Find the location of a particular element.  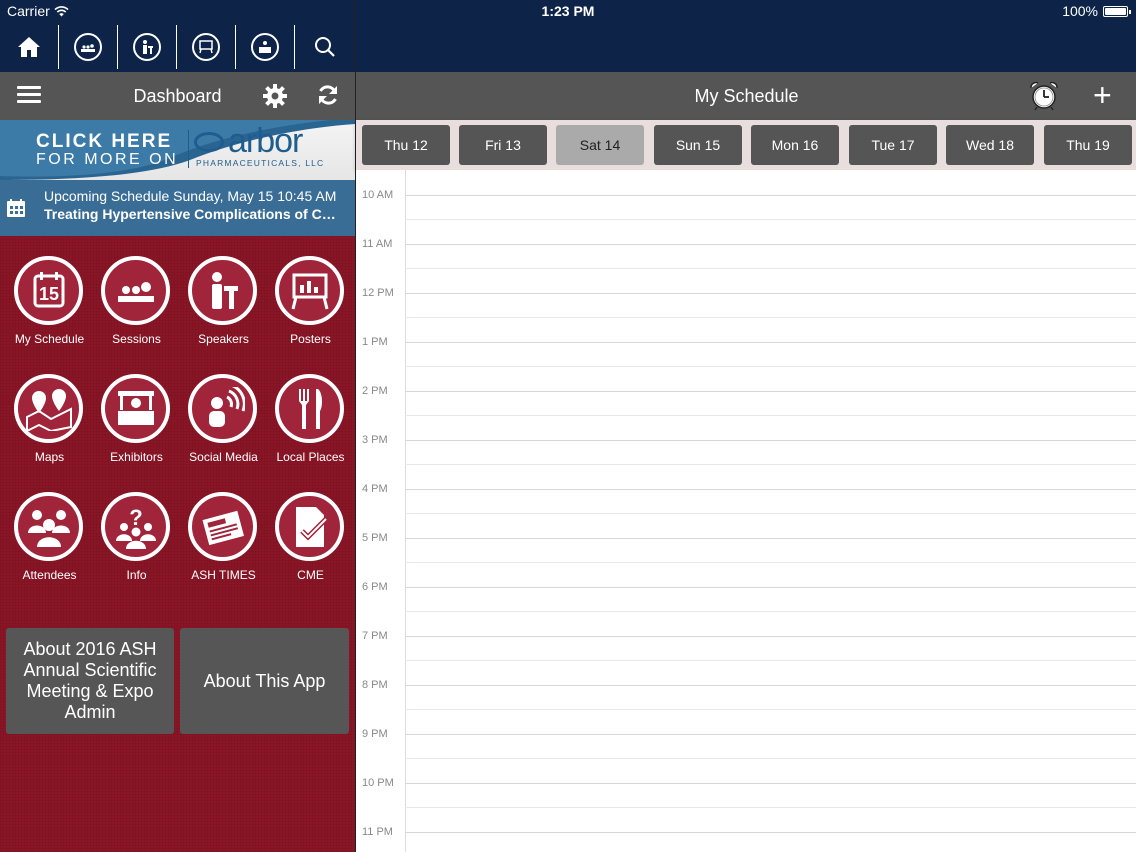

sessions-icon is located at coordinates (88, 47).